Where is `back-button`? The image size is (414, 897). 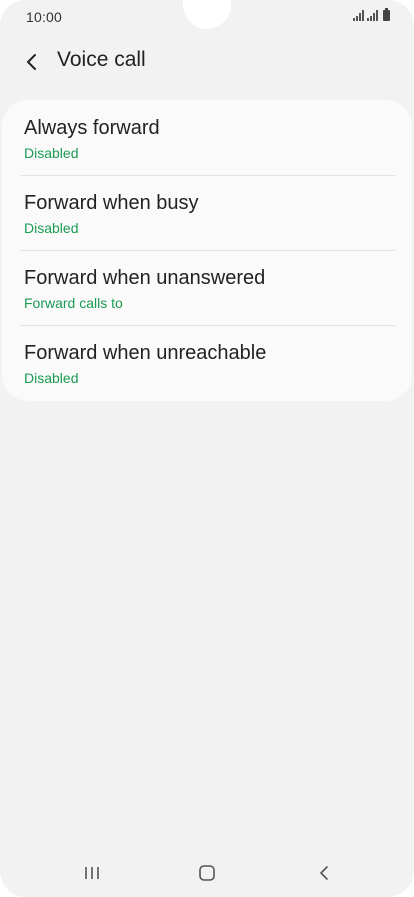
back-button is located at coordinates (32, 62).